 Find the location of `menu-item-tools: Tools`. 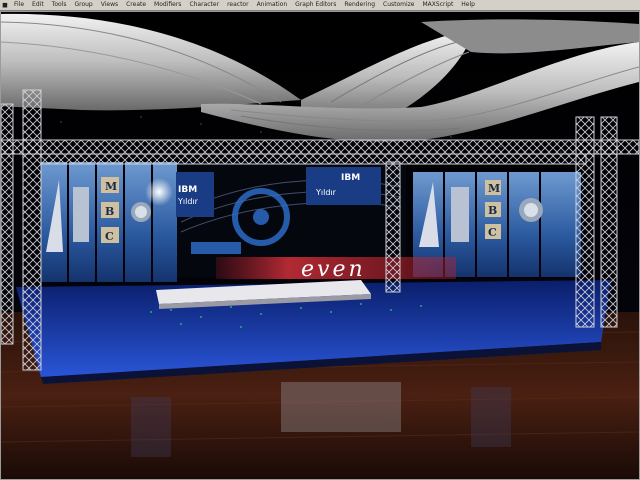

menu-item-tools: Tools is located at coordinates (59, 5).